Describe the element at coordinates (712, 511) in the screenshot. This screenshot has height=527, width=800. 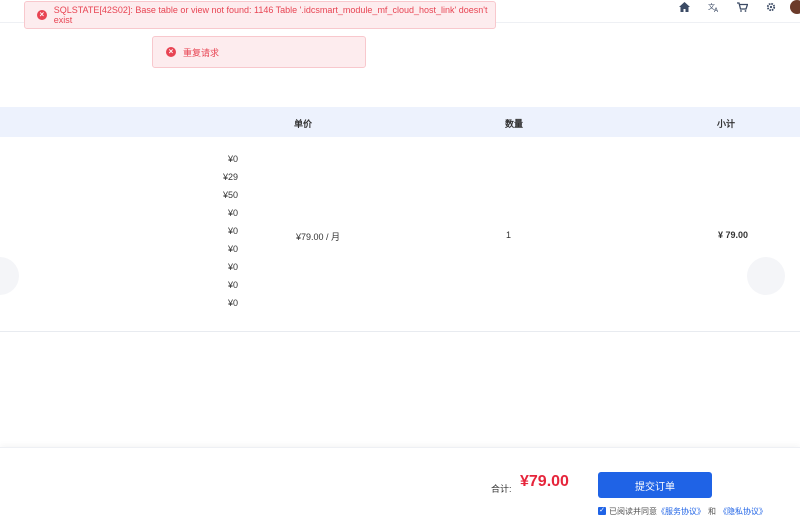
I see `and-text: 和` at that location.